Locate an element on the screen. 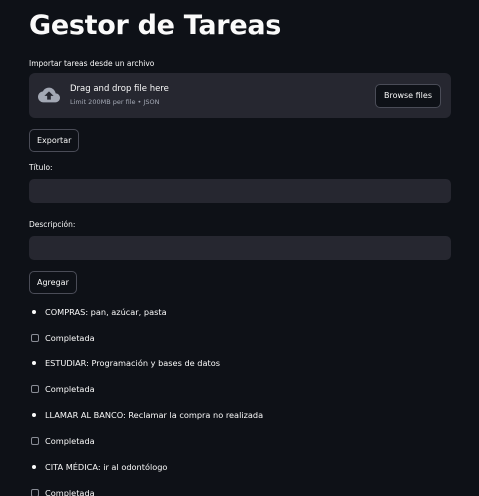  title-label: Título: is located at coordinates (41, 167).